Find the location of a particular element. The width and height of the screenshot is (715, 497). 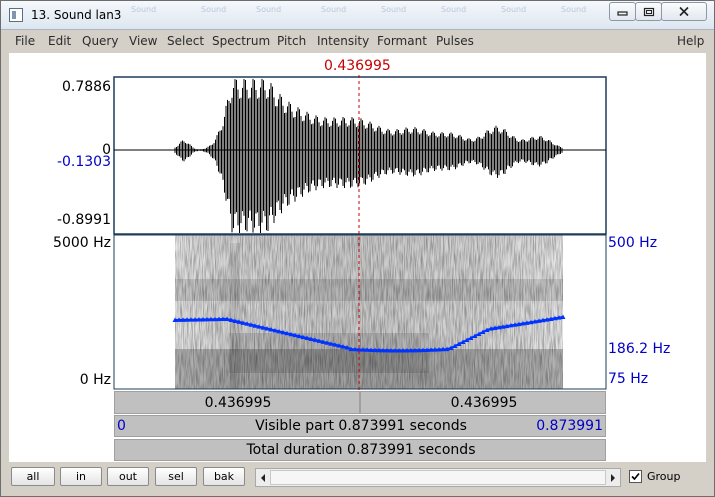

scroll-thumb is located at coordinates (438, 477).